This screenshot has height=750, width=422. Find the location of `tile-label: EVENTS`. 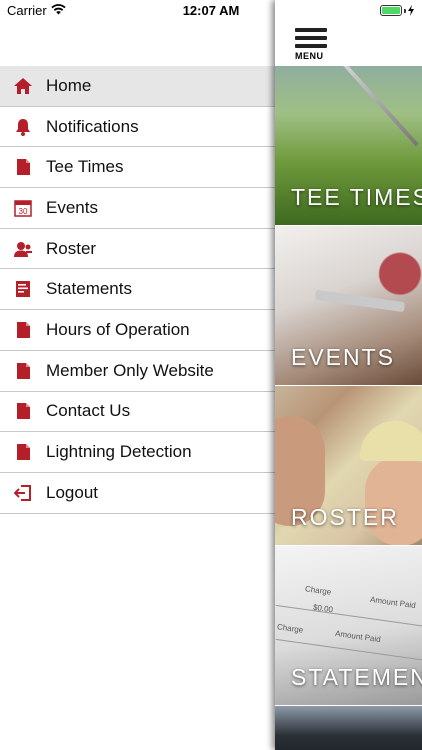

tile-label: EVENTS is located at coordinates (343, 357).